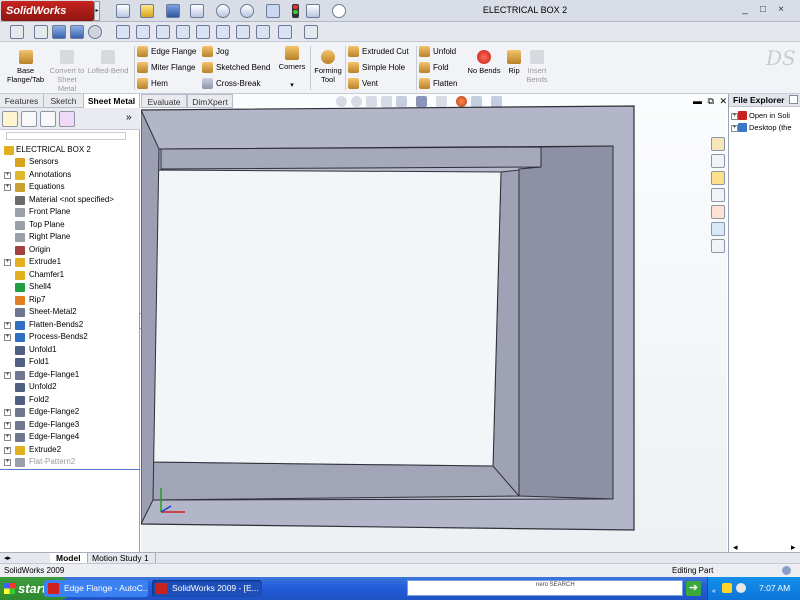 This screenshot has width=800, height=600. I want to click on miter-flange-button: Miter Flange, so click(166, 68).